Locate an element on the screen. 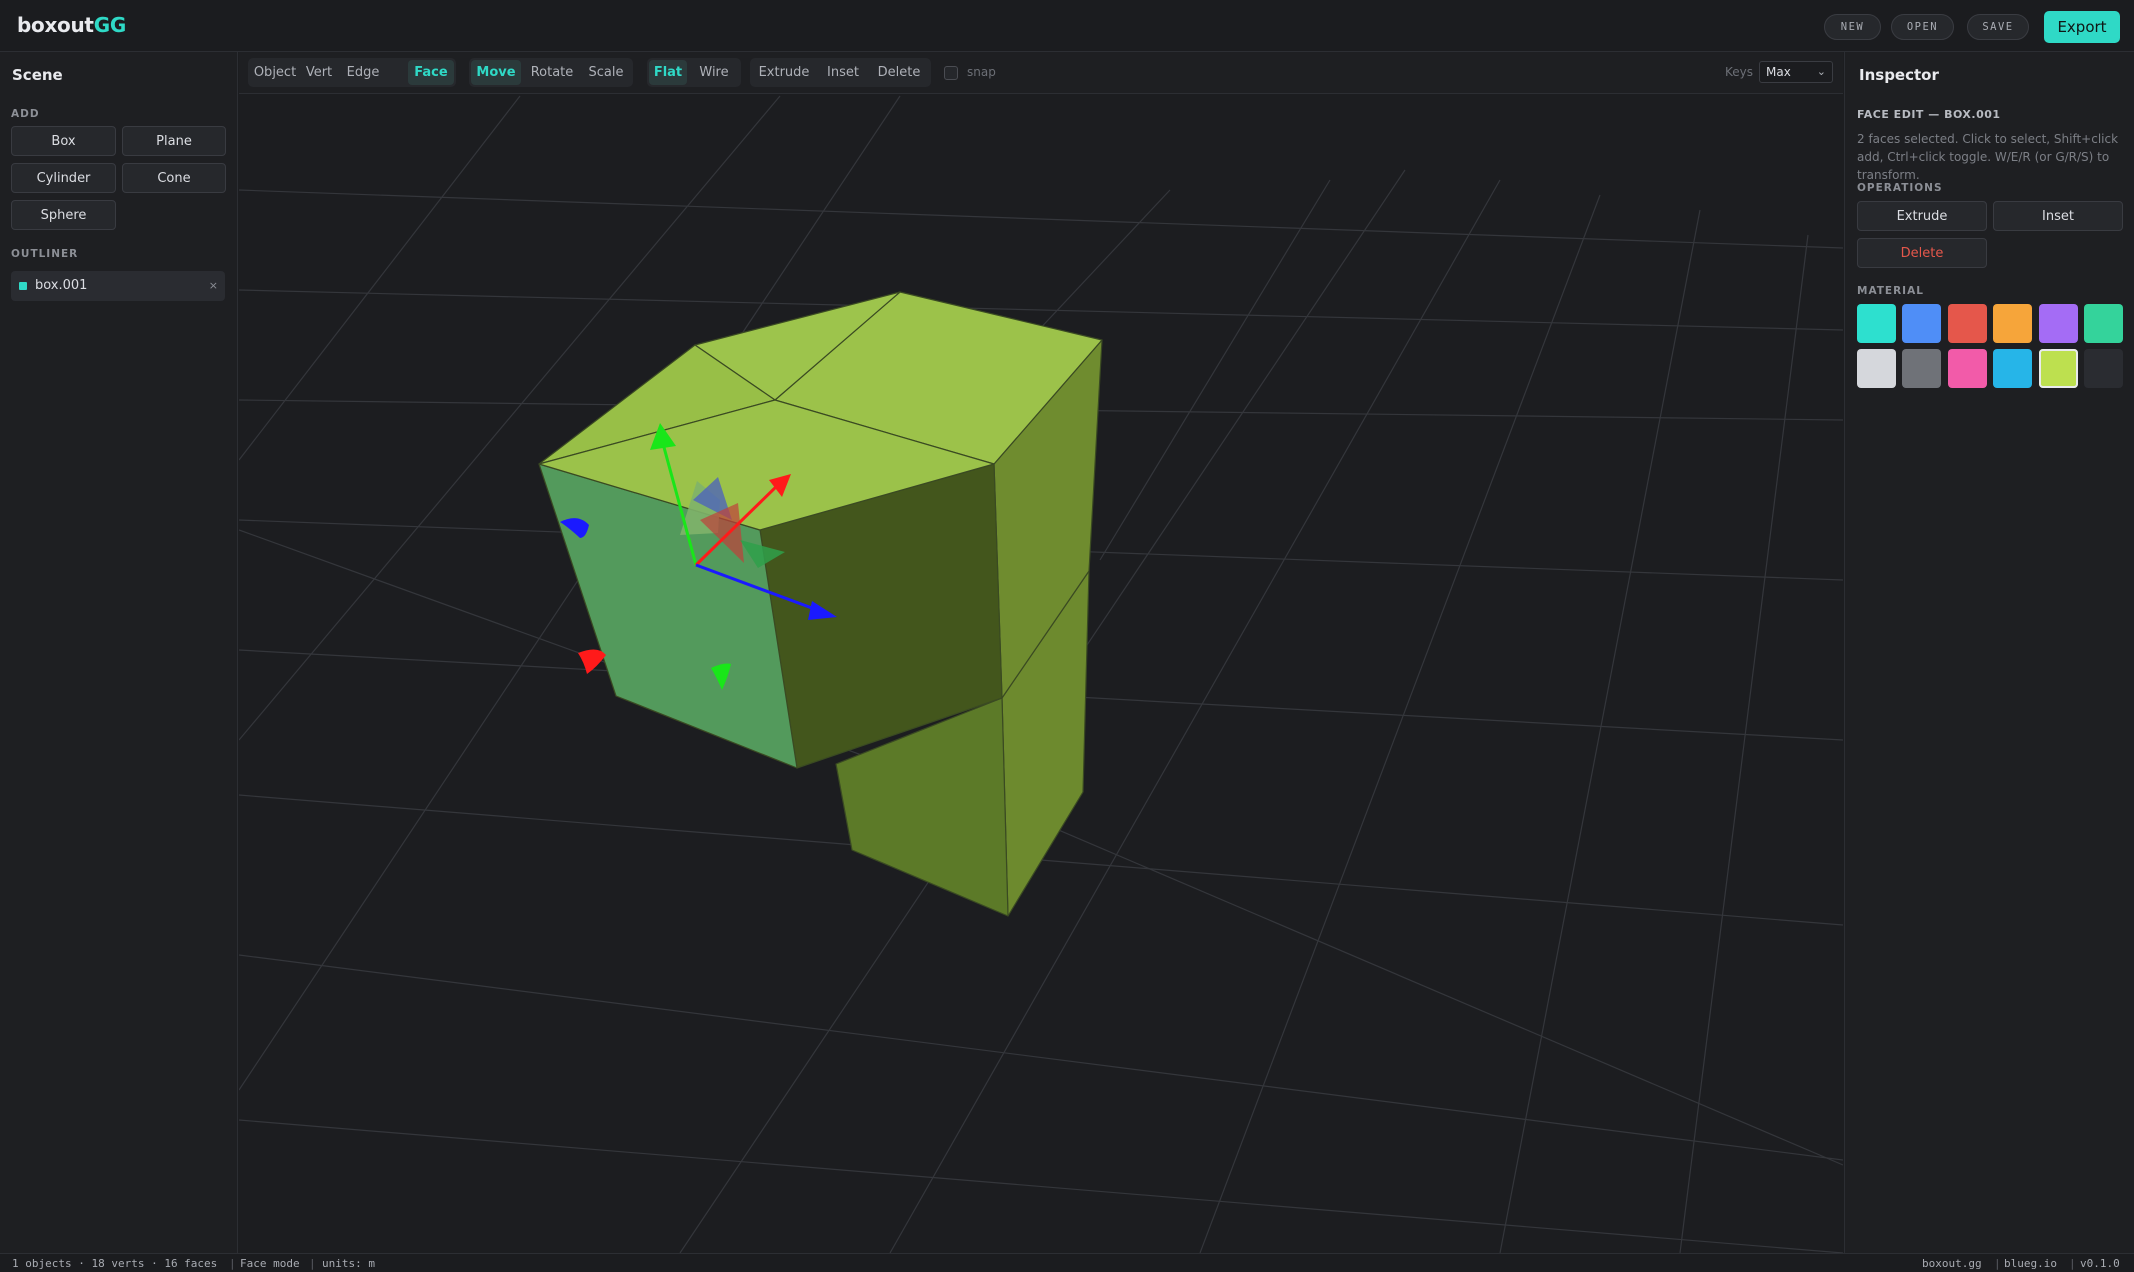 The width and height of the screenshot is (2134, 1272). add-sphere-button: Sphere is located at coordinates (63, 215).